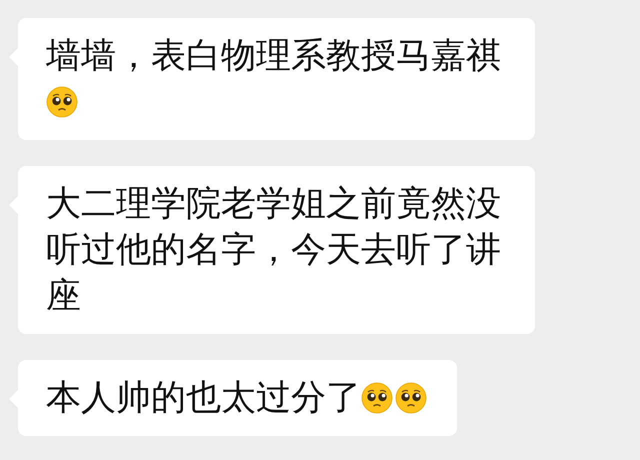 Image resolution: width=640 pixels, height=460 pixels. I want to click on message-text: 本人帅的也太过分了, so click(203, 398).